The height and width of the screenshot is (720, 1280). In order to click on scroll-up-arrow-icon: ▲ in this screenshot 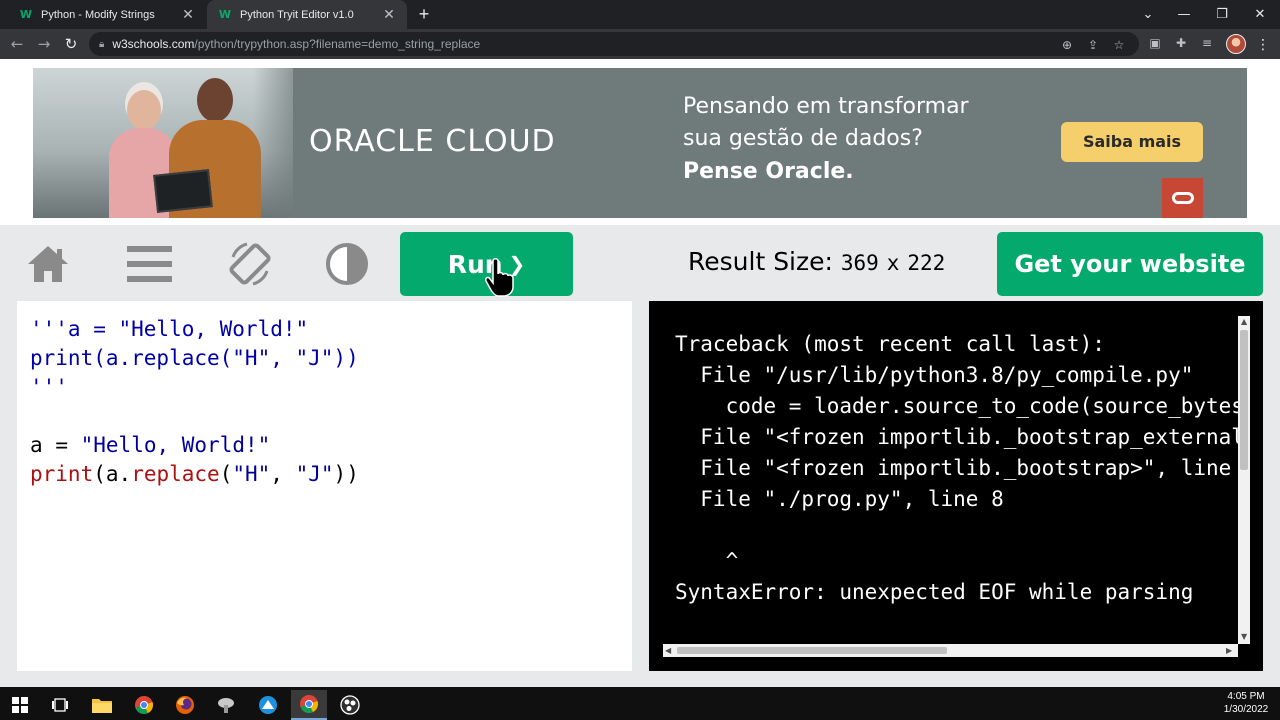, I will do `click(1244, 321)`.